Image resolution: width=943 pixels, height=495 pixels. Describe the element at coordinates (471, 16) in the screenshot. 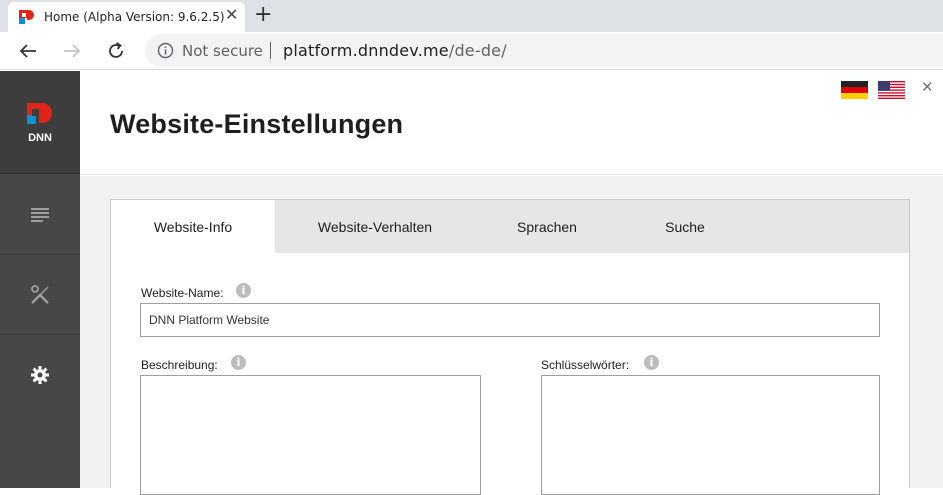

I see `browser-tabstrip: Home (Alpha Version: 9.6.2.5) ✕ +` at that location.